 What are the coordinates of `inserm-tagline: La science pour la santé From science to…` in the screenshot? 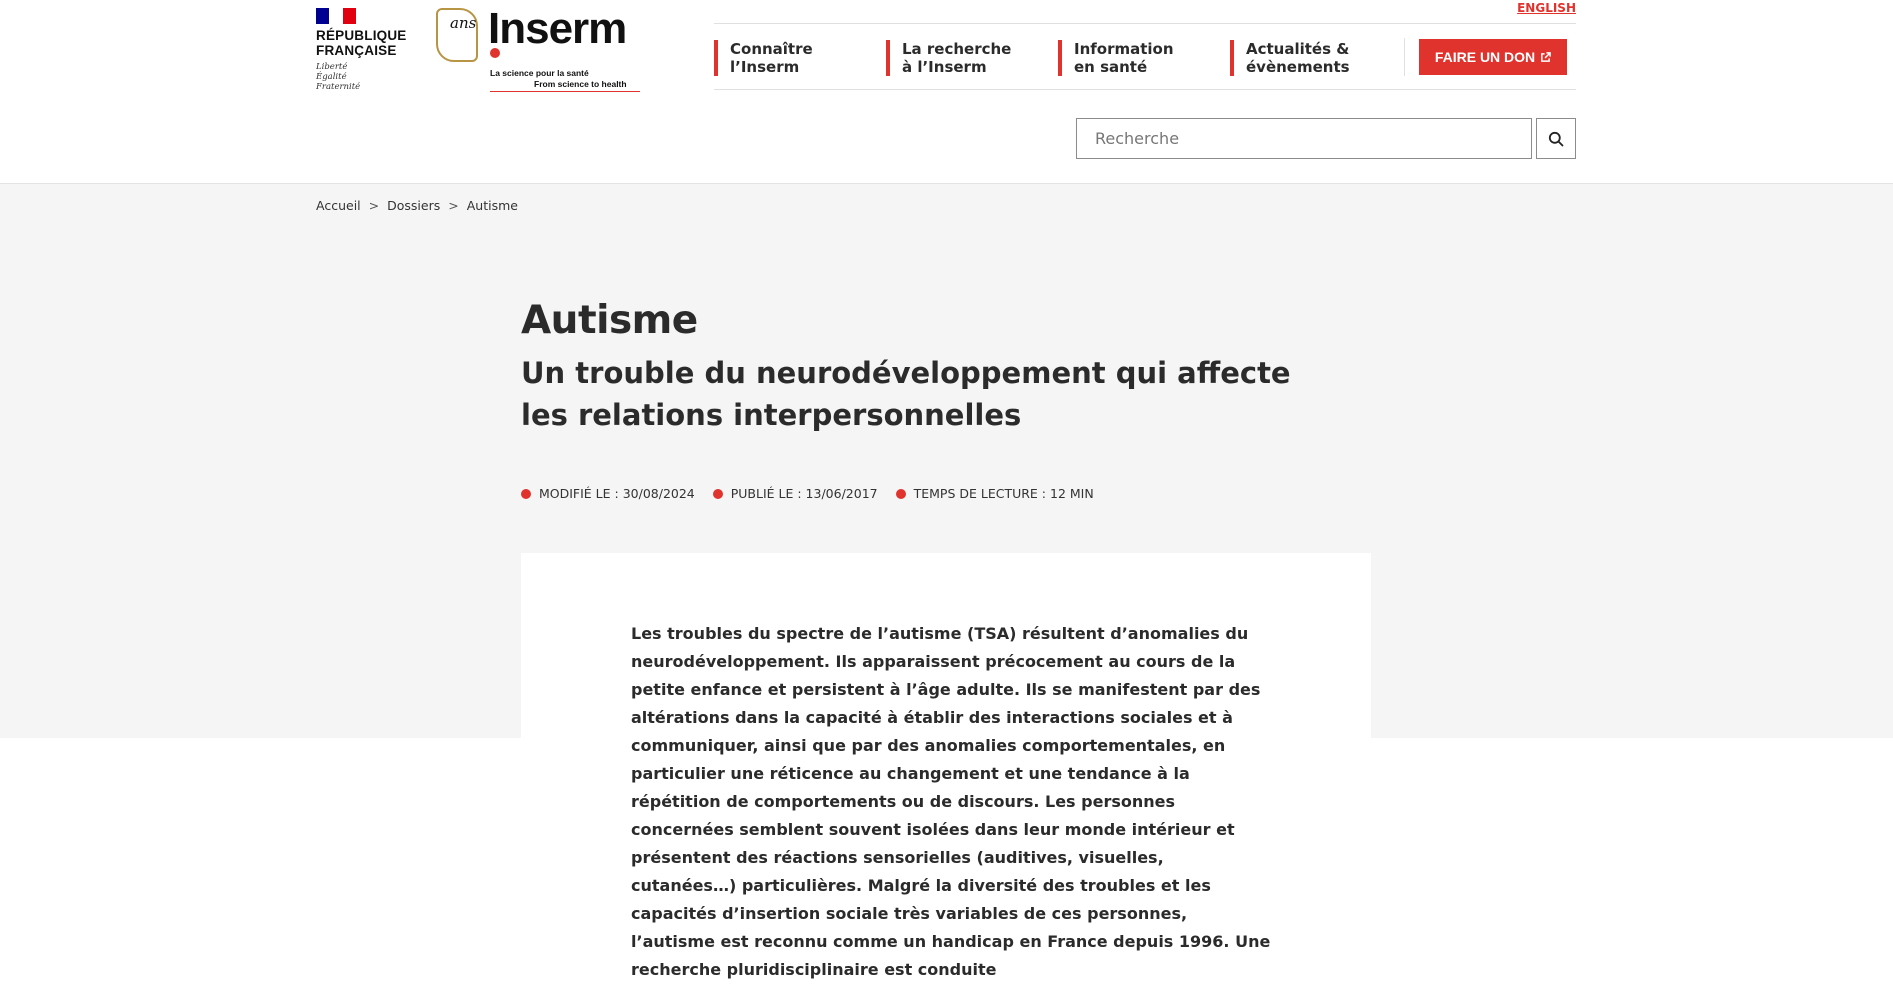 It's located at (558, 78).